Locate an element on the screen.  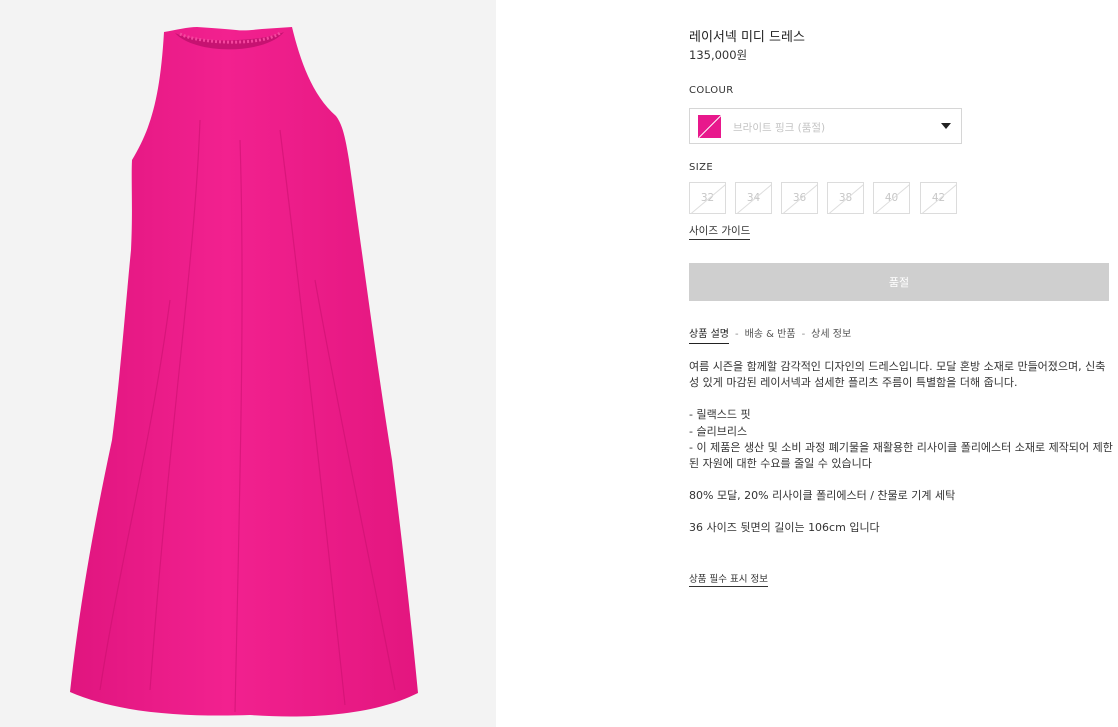
tab-shipping-returns: 배송 & 반품 is located at coordinates (770, 334).